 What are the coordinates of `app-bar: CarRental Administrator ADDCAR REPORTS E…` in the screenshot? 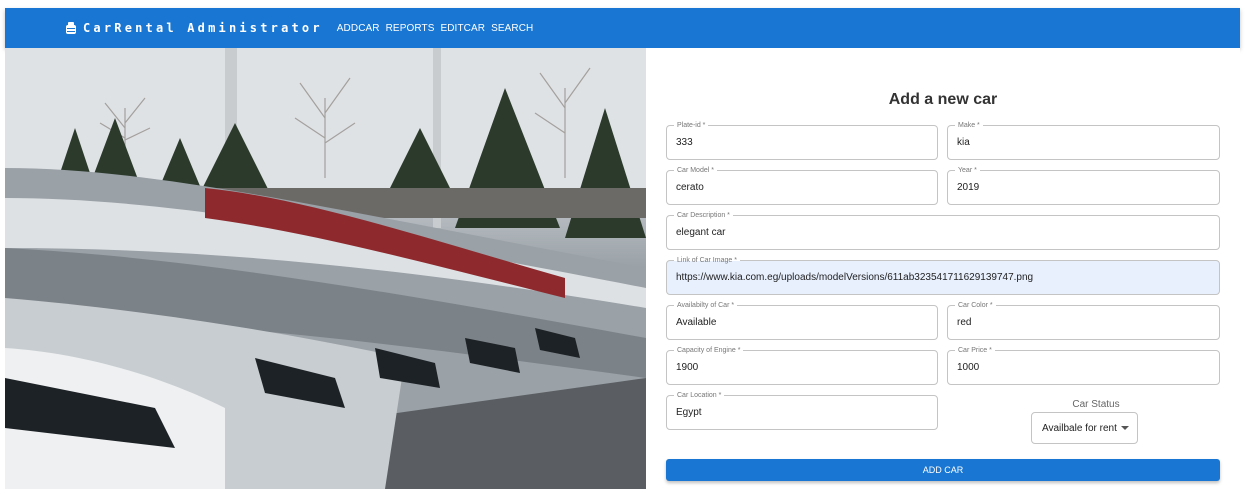 It's located at (622, 28).